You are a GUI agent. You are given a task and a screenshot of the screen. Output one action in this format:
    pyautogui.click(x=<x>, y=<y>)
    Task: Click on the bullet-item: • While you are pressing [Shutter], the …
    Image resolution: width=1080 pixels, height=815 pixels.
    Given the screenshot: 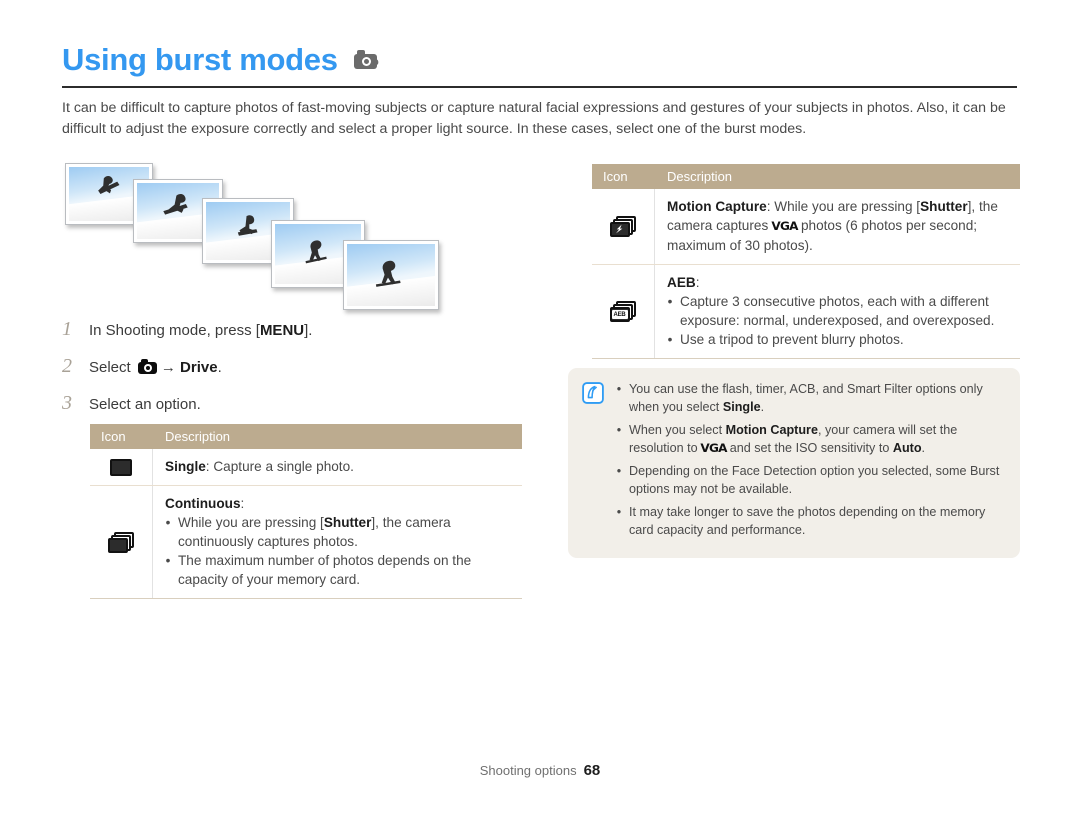 What is the action you would take?
    pyautogui.click(x=338, y=532)
    